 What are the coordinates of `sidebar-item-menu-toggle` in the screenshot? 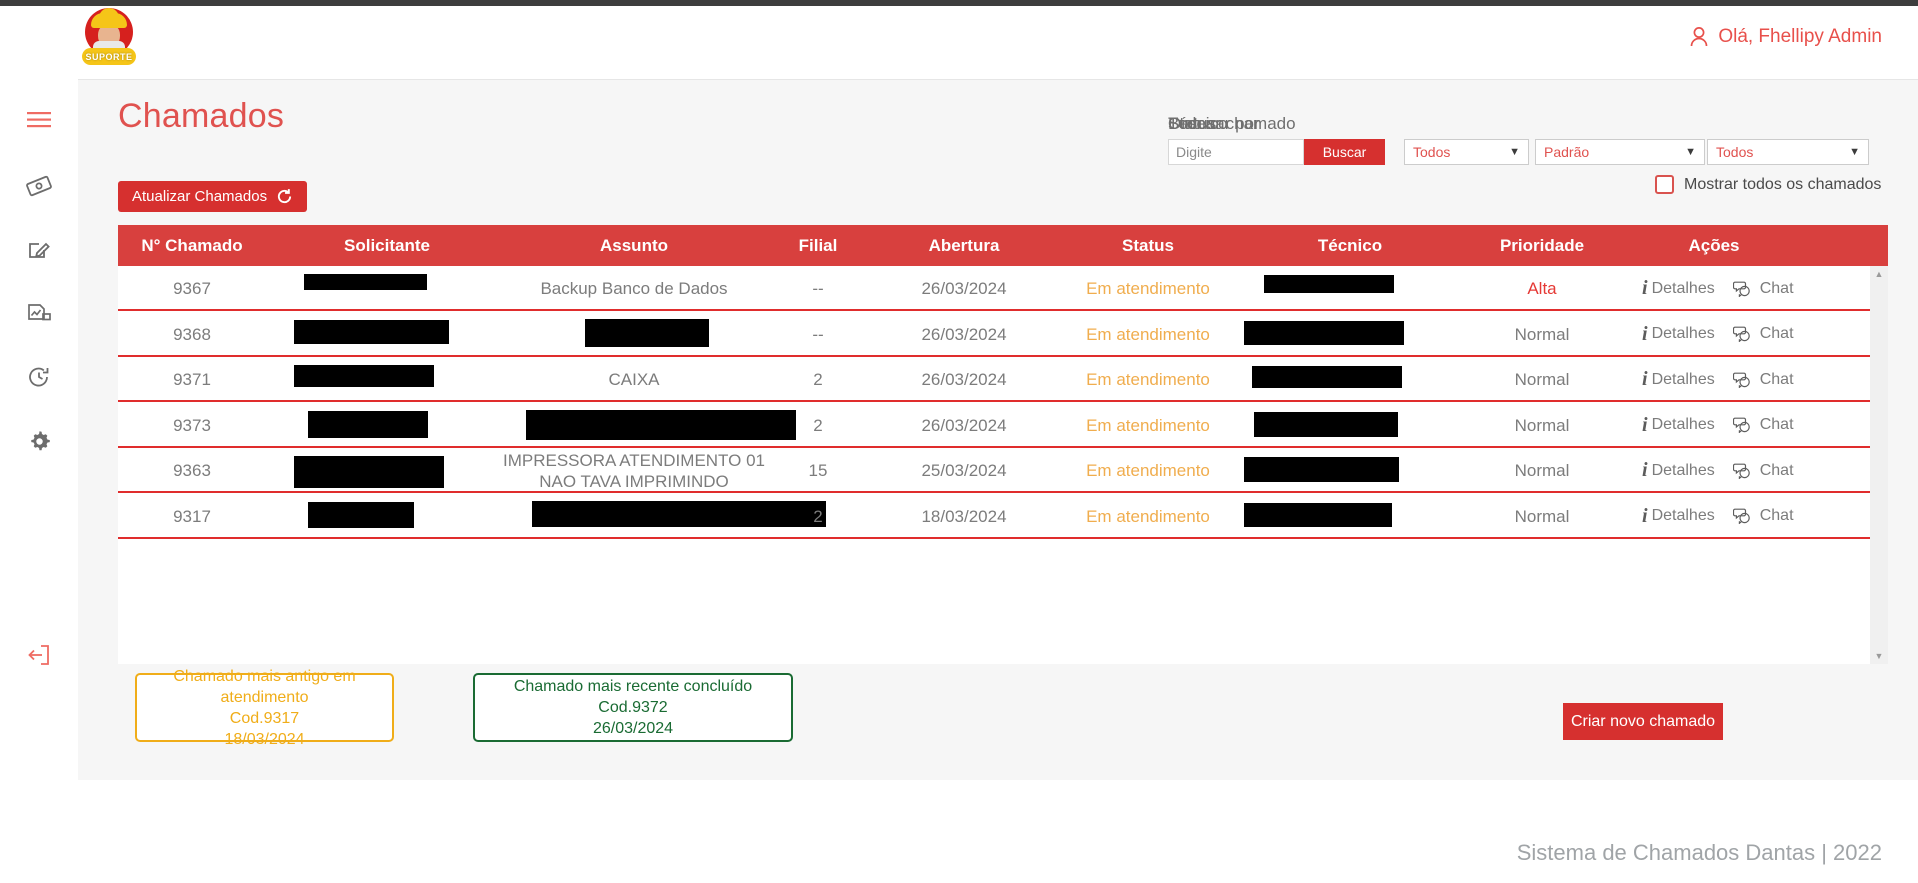 It's located at (39, 120).